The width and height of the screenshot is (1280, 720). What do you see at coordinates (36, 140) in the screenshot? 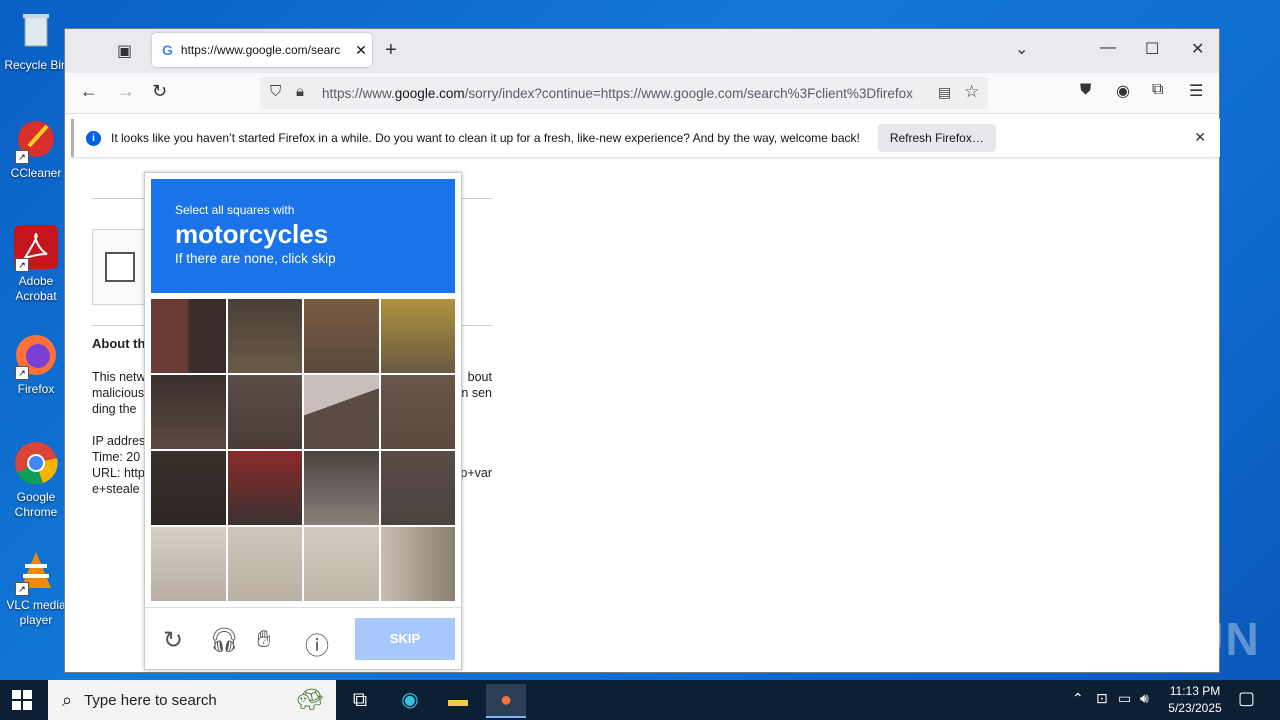
I see `ccleaner-icon: ↗` at bounding box center [36, 140].